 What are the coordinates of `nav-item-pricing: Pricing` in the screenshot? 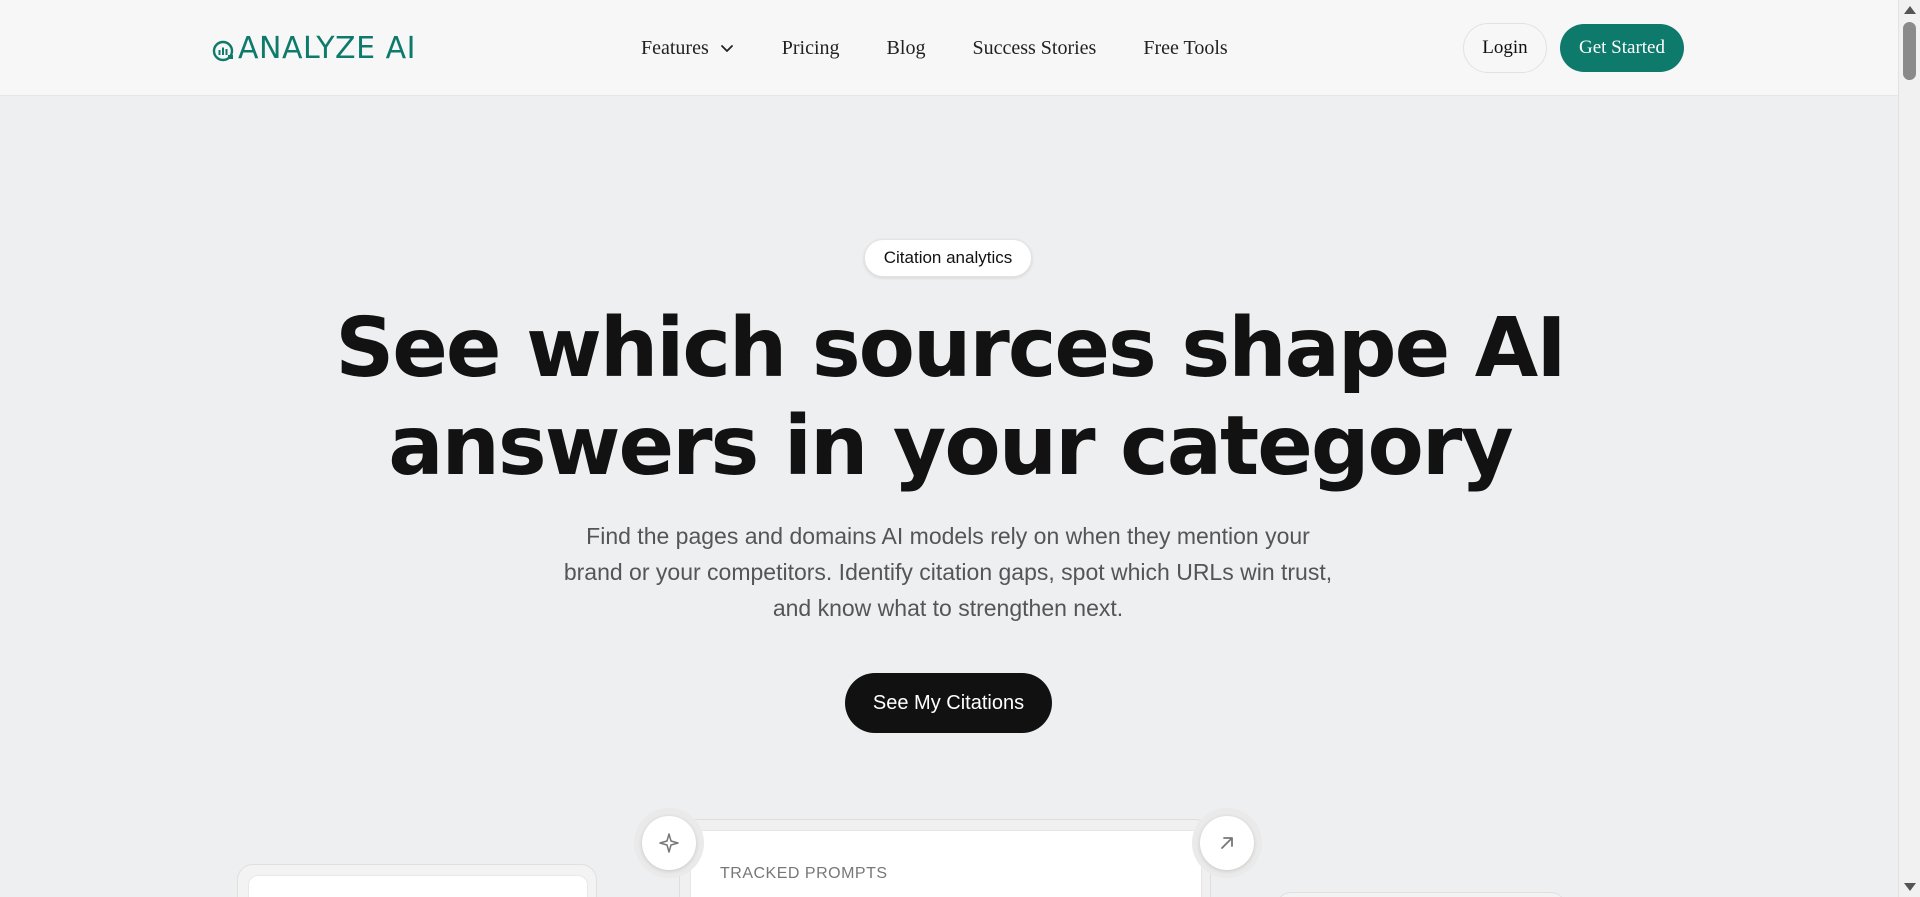 It's located at (811, 48).